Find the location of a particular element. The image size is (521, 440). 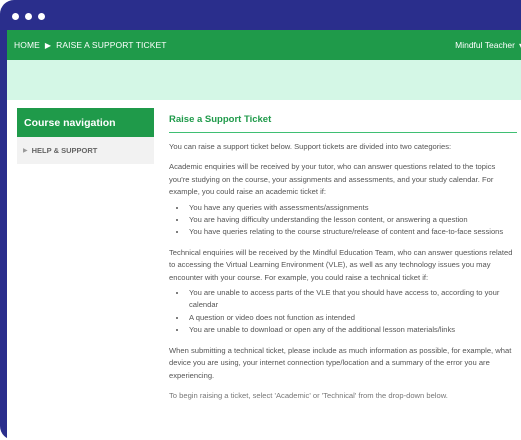

user-name: Mindful Teacher is located at coordinates (485, 45).